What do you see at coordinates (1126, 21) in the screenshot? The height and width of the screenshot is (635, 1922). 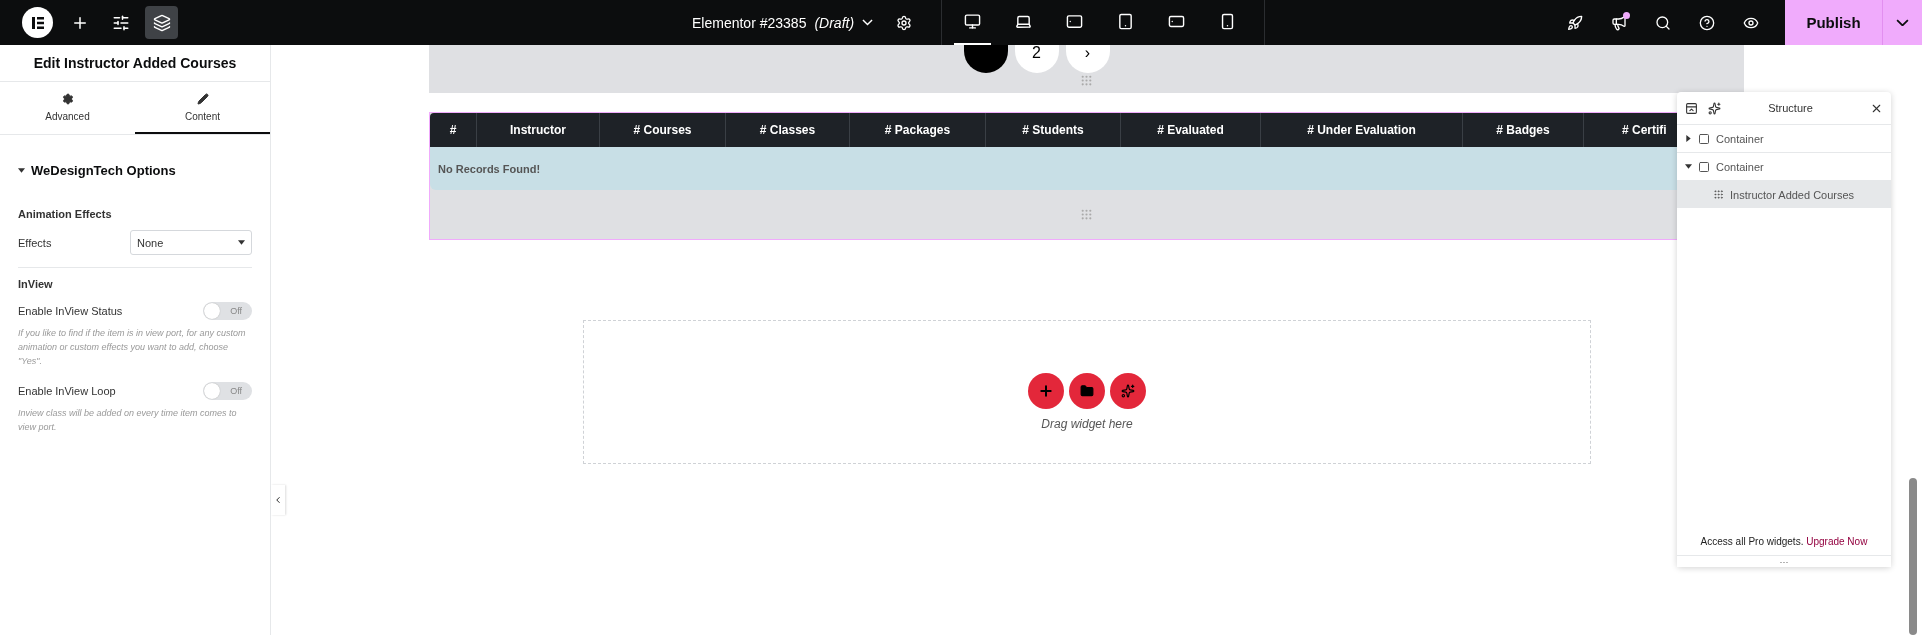 I see `tablet-icon` at bounding box center [1126, 21].